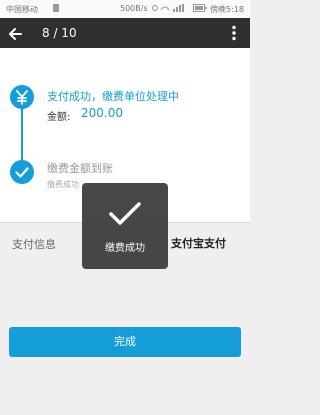 The width and height of the screenshot is (320, 415). What do you see at coordinates (125, 33) in the screenshot?
I see `top-bar: 8 / 10` at bounding box center [125, 33].